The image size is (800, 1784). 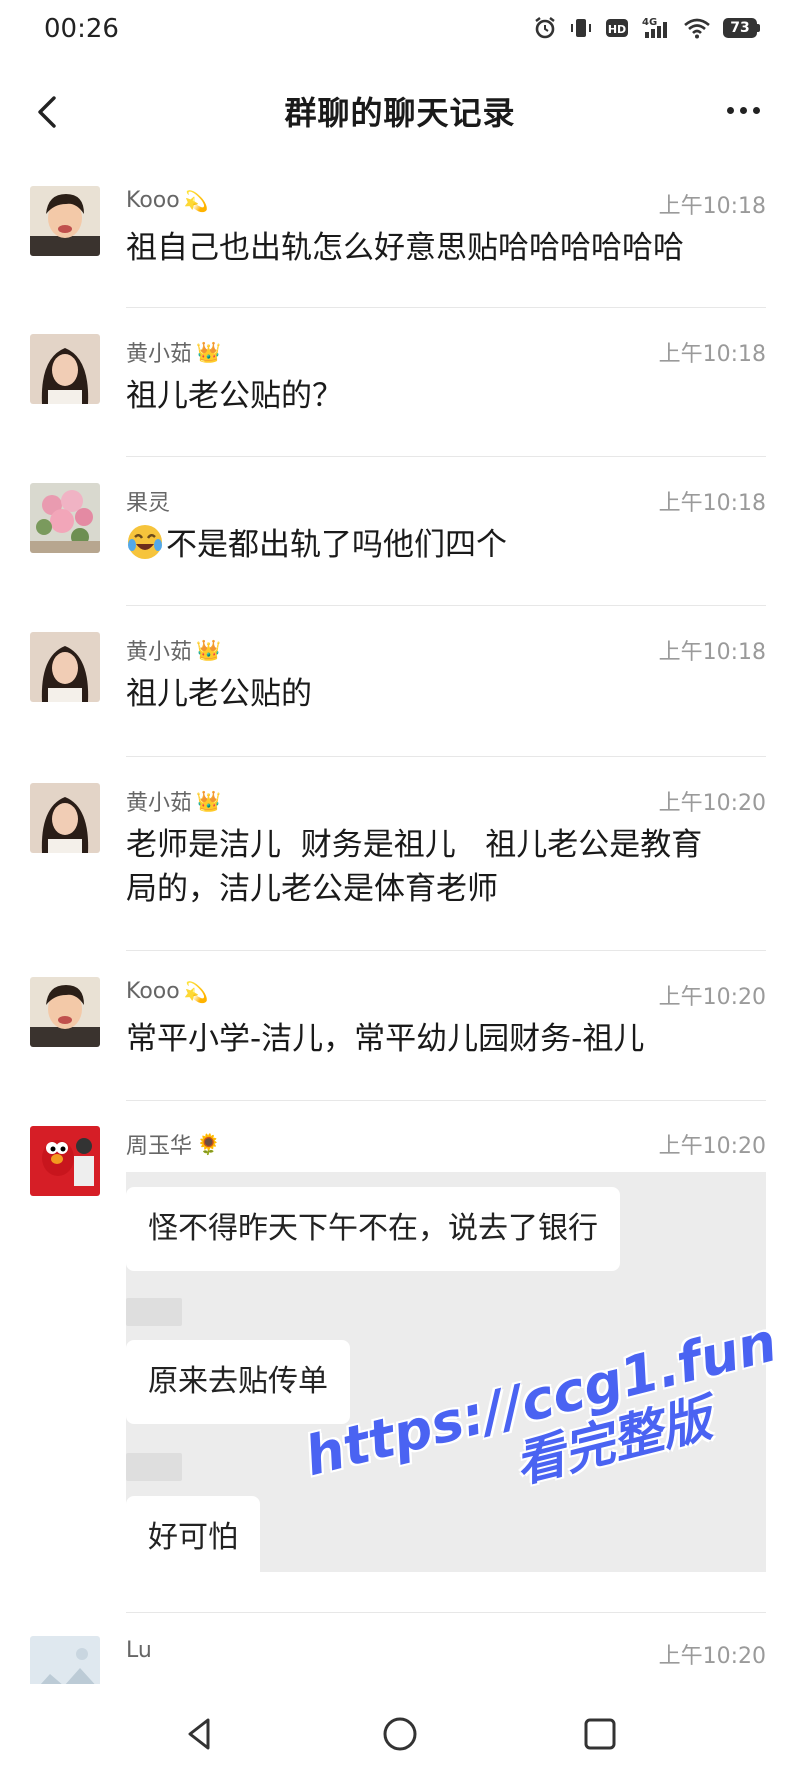 What do you see at coordinates (697, 28) in the screenshot?
I see `wifi-icon` at bounding box center [697, 28].